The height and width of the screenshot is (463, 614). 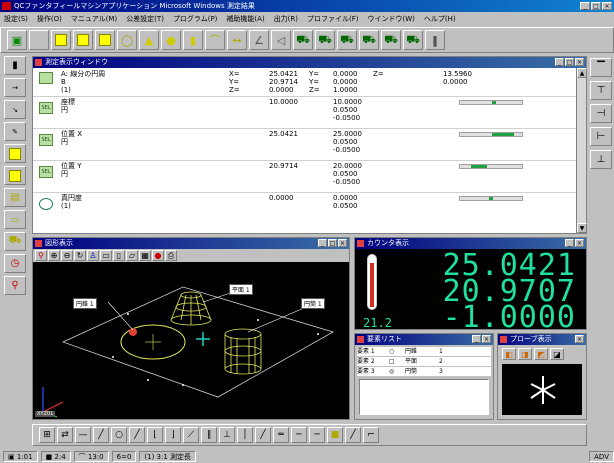 What do you see at coordinates (17, 40) in the screenshot?
I see `open-file-icon: ▣` at bounding box center [17, 40].